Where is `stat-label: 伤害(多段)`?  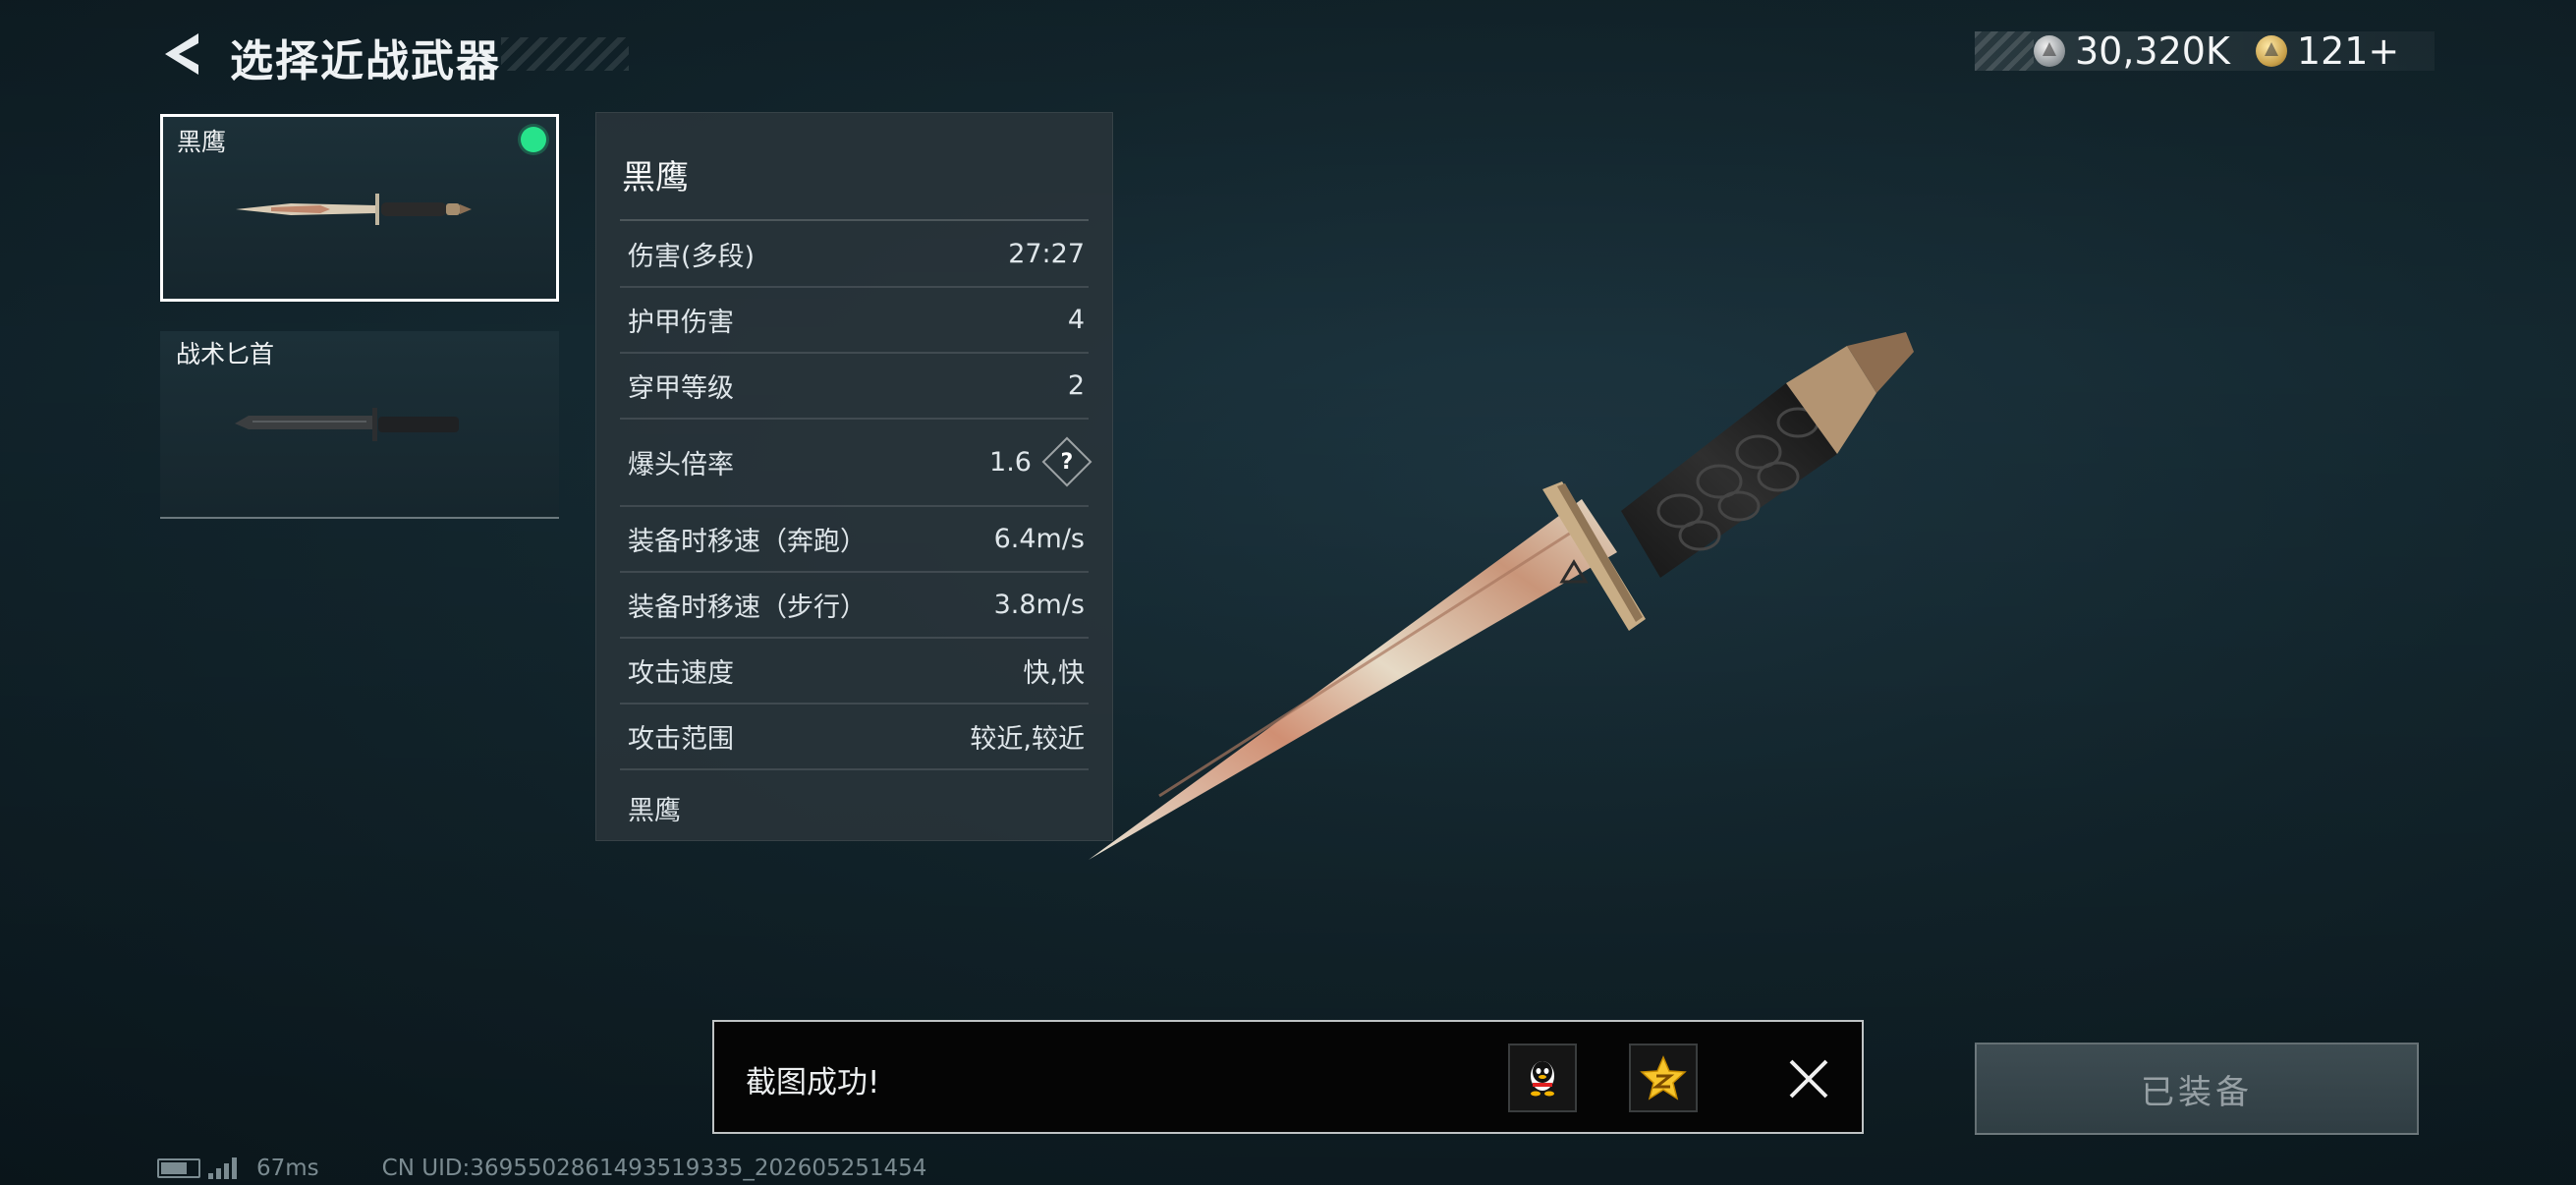 stat-label: 伤害(多段) is located at coordinates (692, 256).